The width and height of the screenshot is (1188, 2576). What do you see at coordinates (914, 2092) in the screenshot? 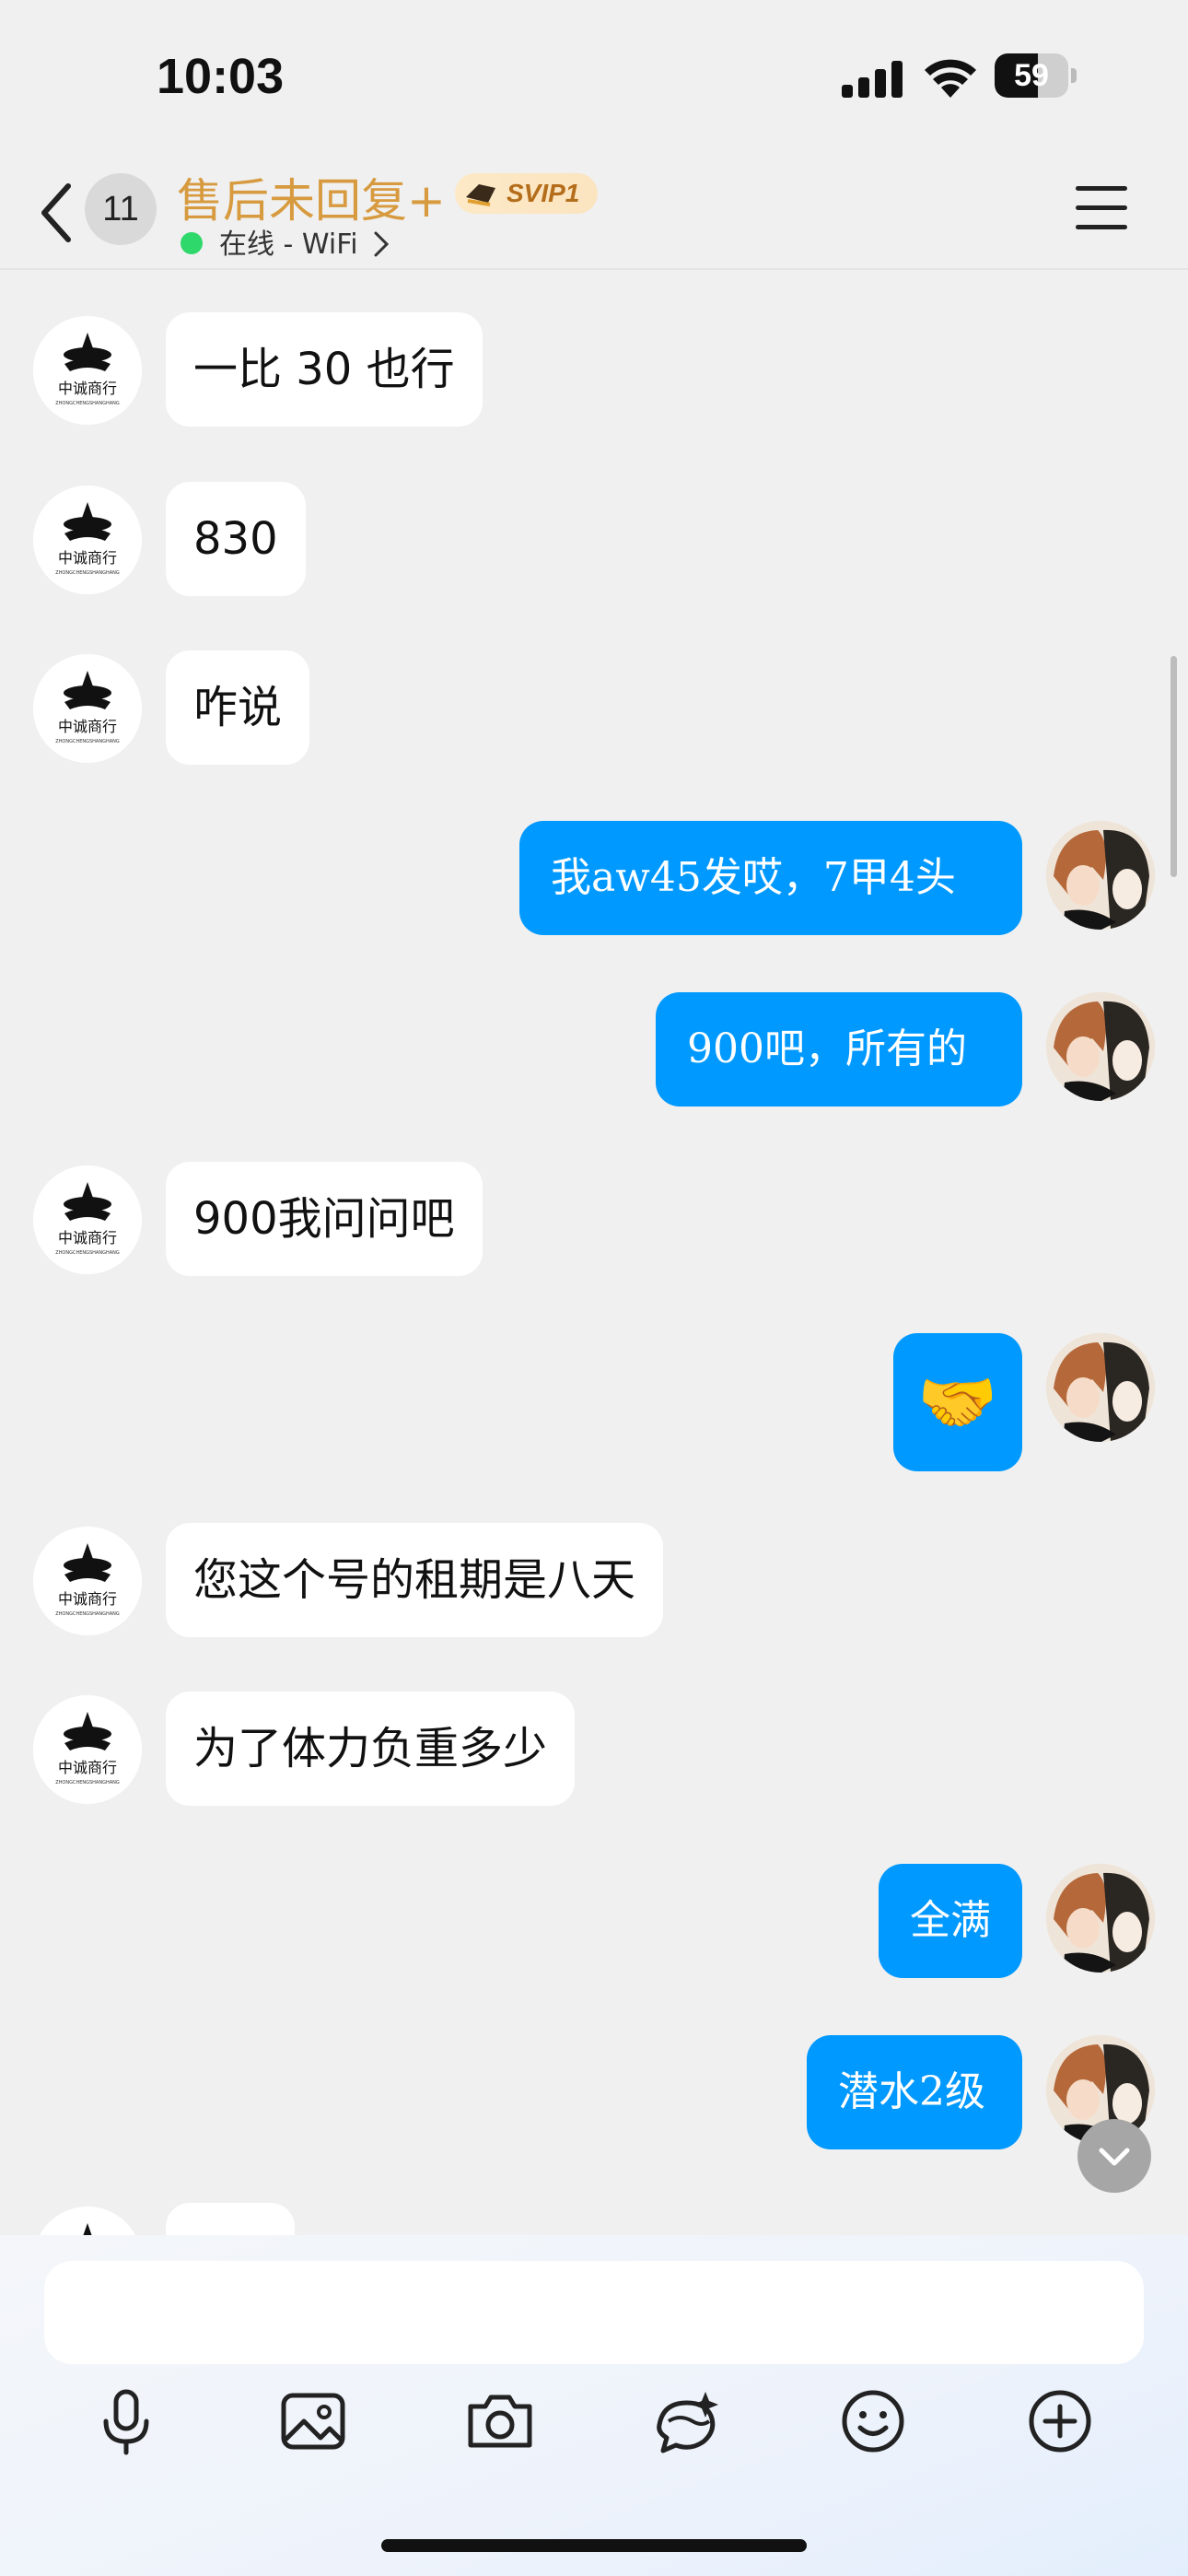
I see `message-bubble-outgoing: 潜水2级` at bounding box center [914, 2092].